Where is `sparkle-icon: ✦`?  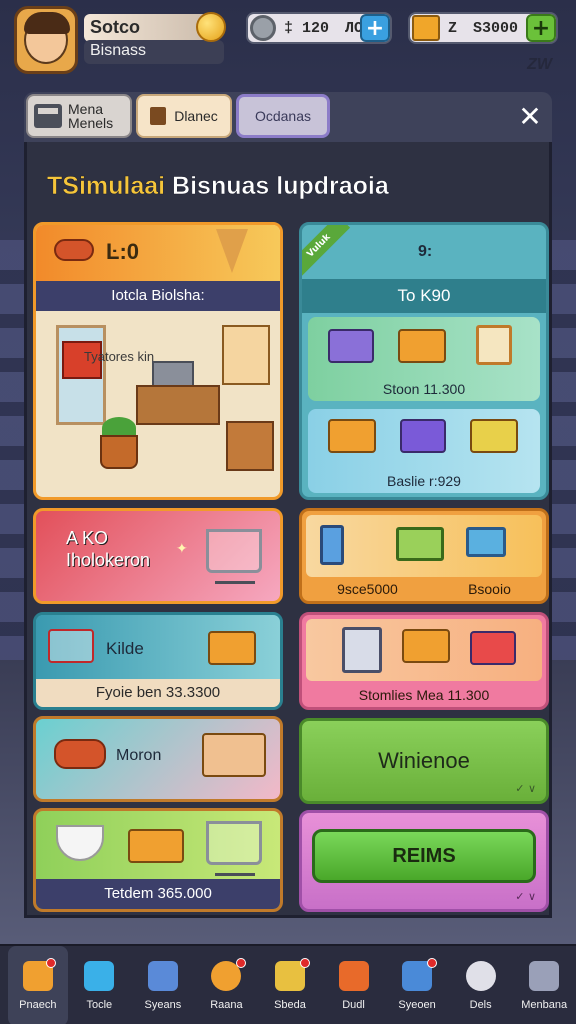
sparkle-icon: ✦ is located at coordinates (182, 549).